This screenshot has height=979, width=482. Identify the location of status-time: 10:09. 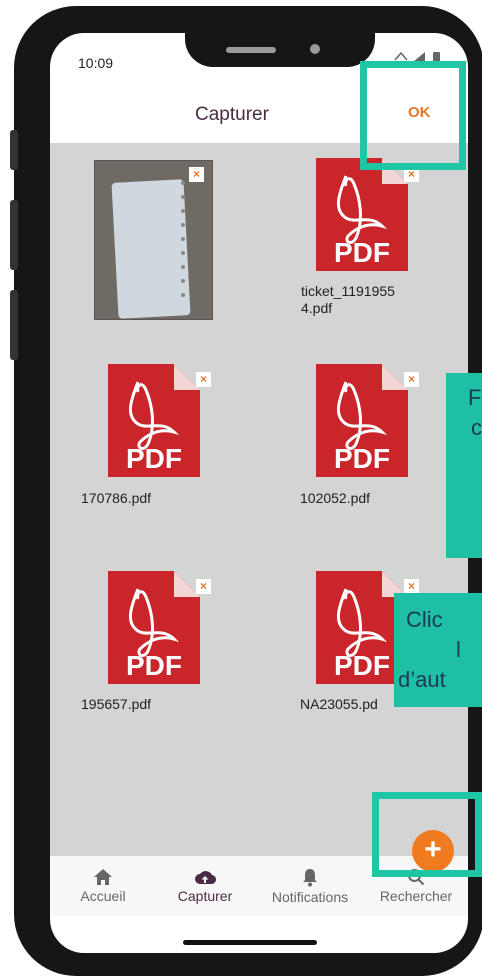
(96, 63).